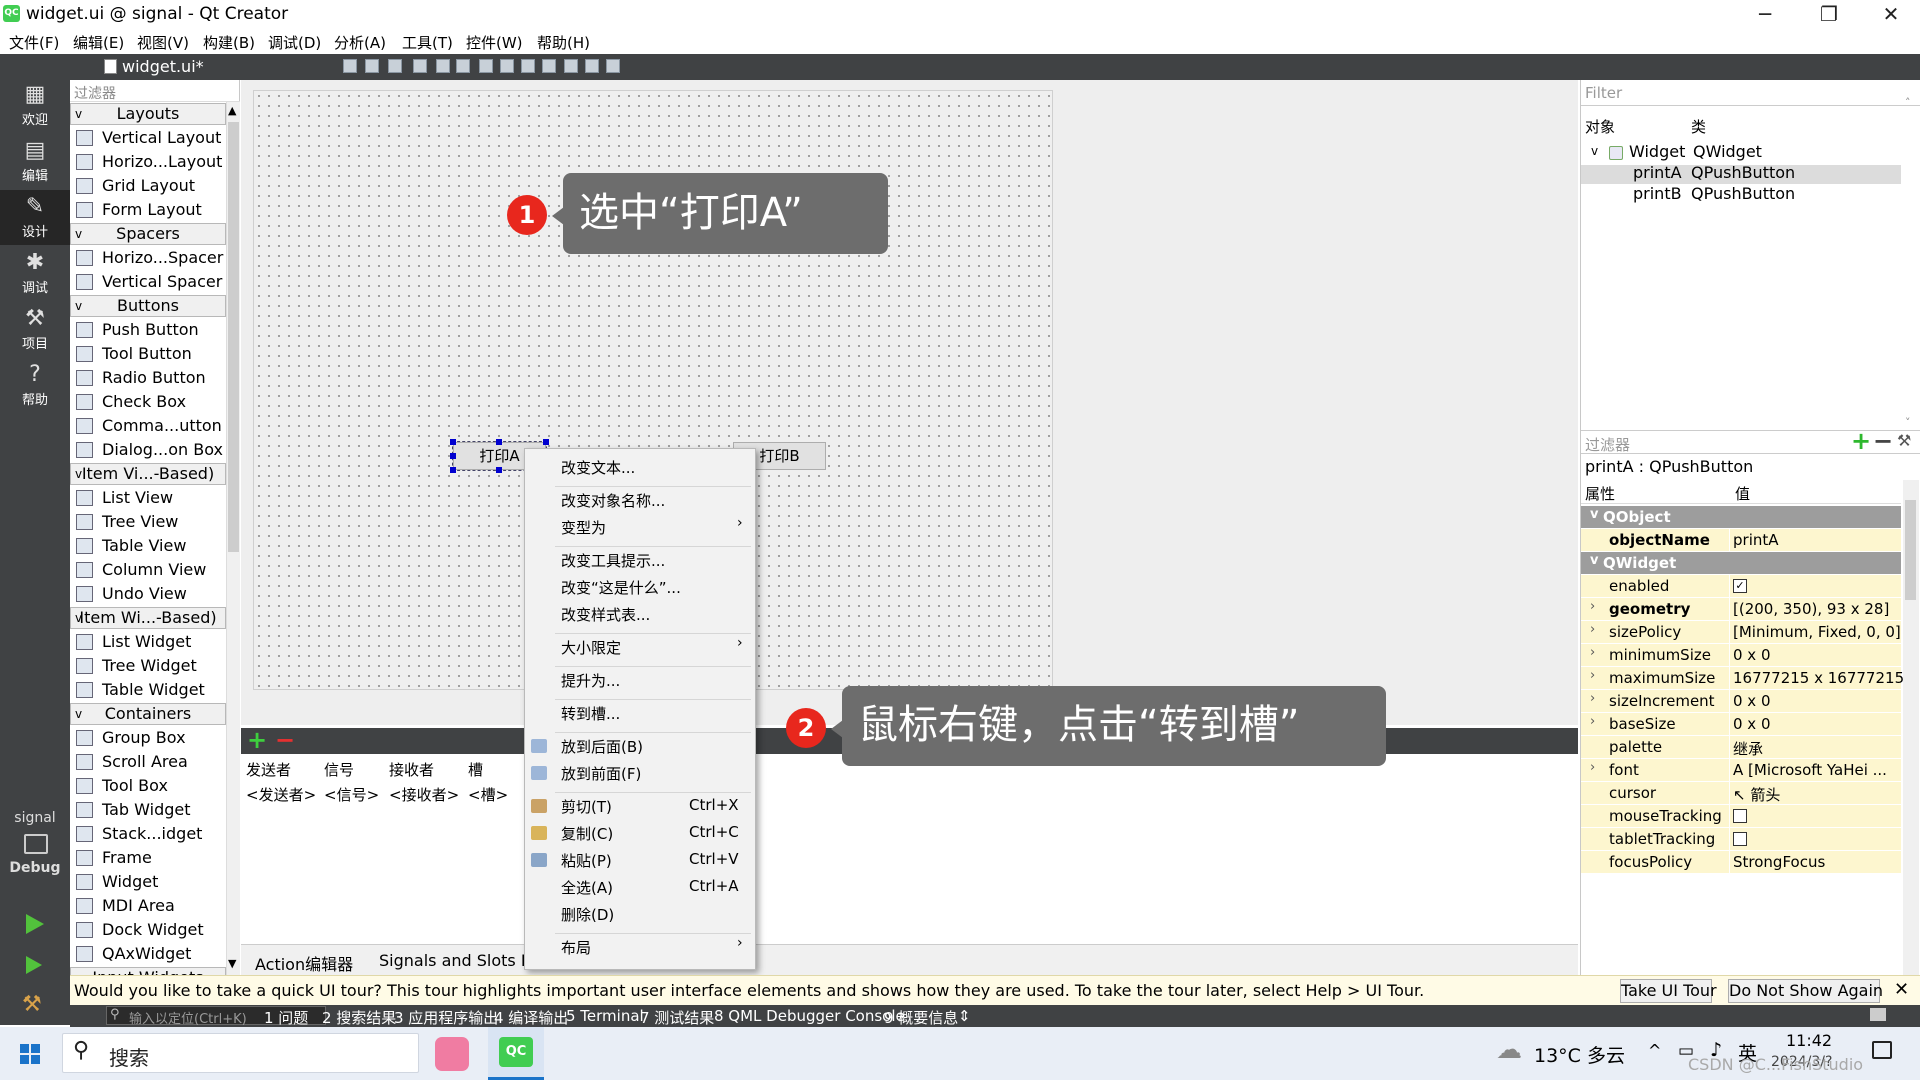 The image size is (1920, 1080). What do you see at coordinates (32, 1004) in the screenshot?
I see `build-hammer-icon: ⚒` at bounding box center [32, 1004].